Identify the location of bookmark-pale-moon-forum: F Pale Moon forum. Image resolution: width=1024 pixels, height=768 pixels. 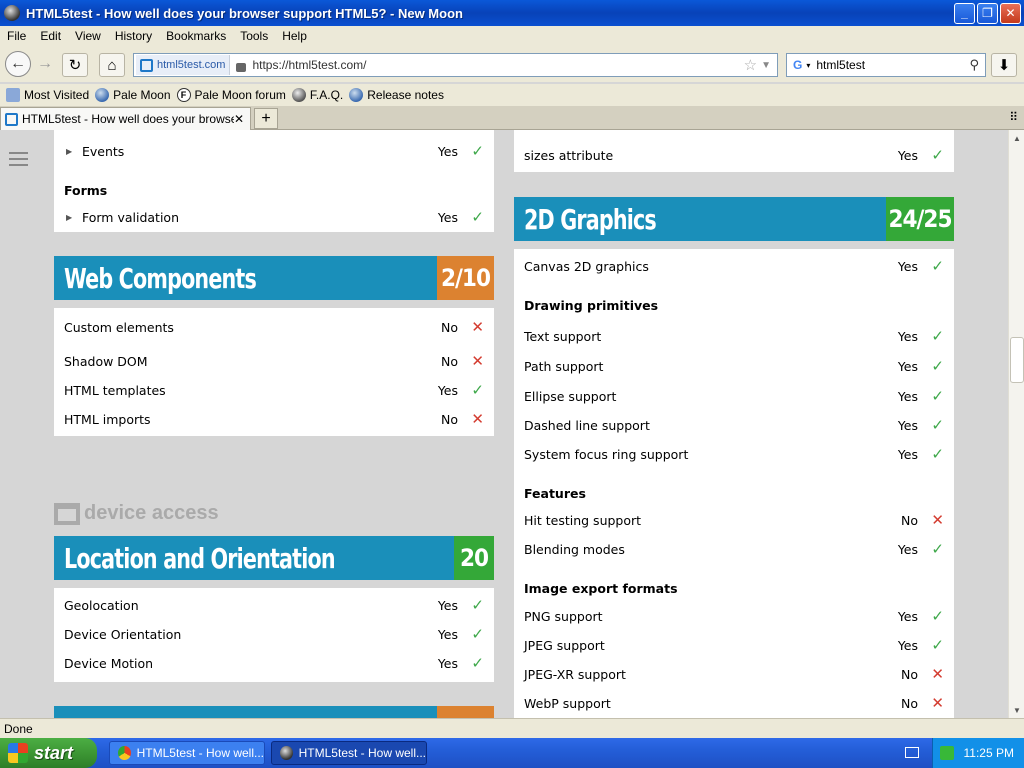
(231, 95).